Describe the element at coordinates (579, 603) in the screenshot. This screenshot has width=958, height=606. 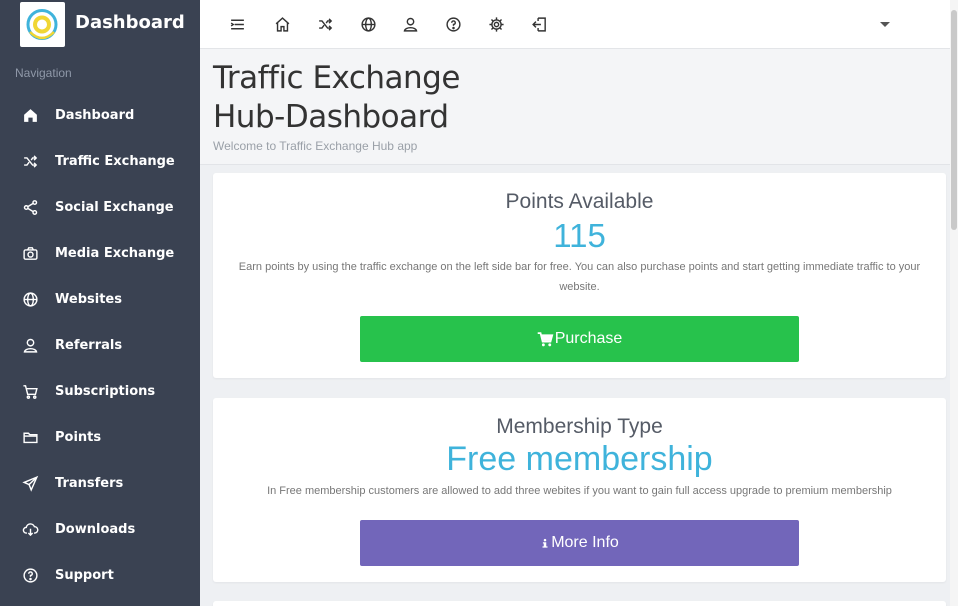
I see `next-card` at that location.